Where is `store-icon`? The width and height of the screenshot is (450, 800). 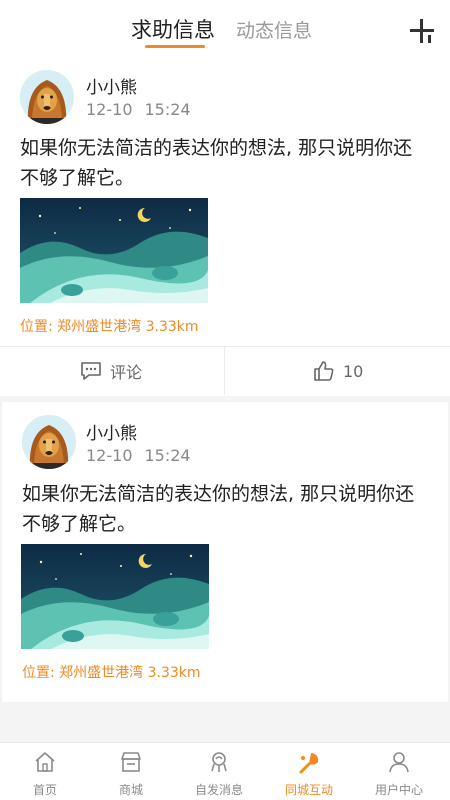
store-icon is located at coordinates (131, 762).